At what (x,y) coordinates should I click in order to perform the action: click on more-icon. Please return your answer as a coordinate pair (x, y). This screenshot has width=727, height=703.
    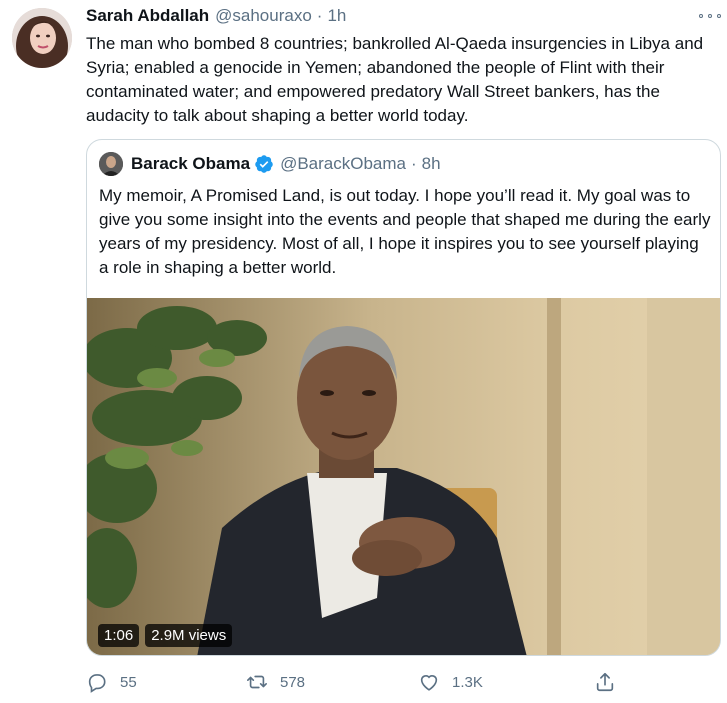
    Looking at the image, I should click on (710, 16).